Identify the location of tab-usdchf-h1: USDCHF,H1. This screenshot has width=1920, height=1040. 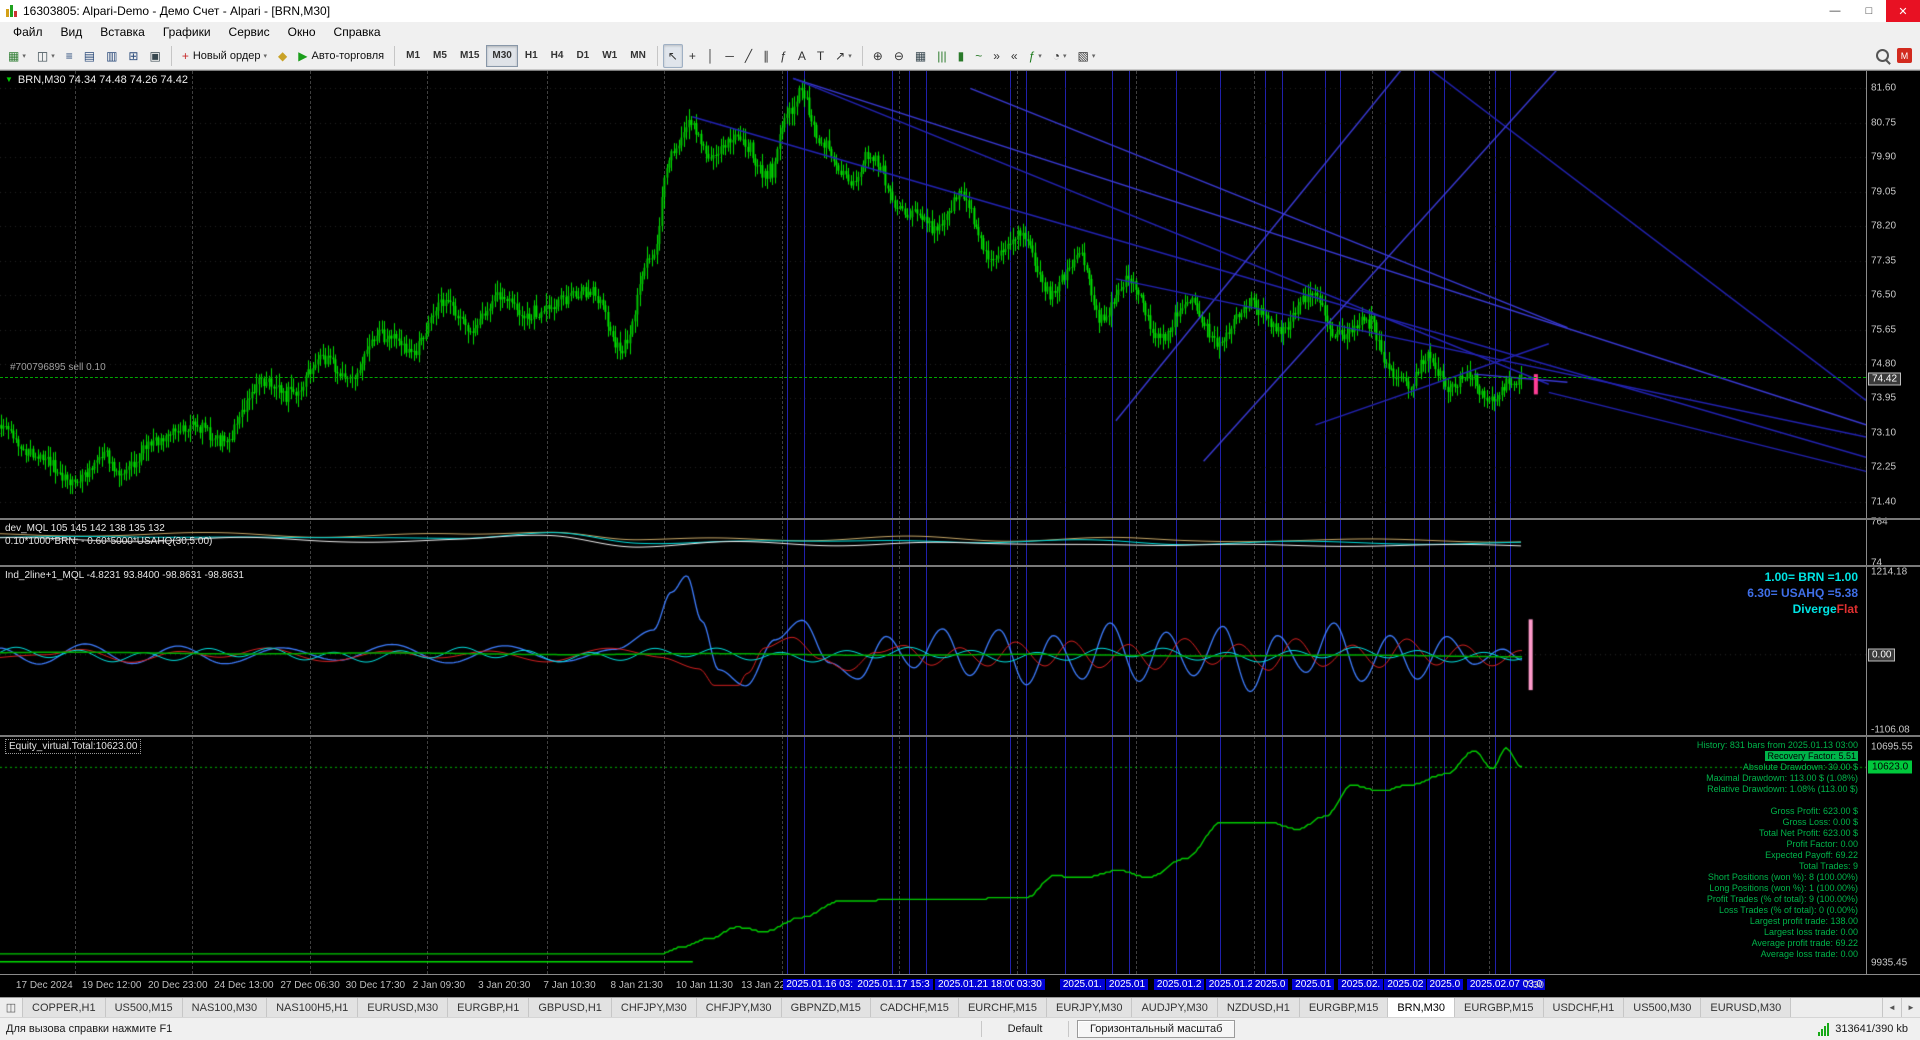
(1584, 1007).